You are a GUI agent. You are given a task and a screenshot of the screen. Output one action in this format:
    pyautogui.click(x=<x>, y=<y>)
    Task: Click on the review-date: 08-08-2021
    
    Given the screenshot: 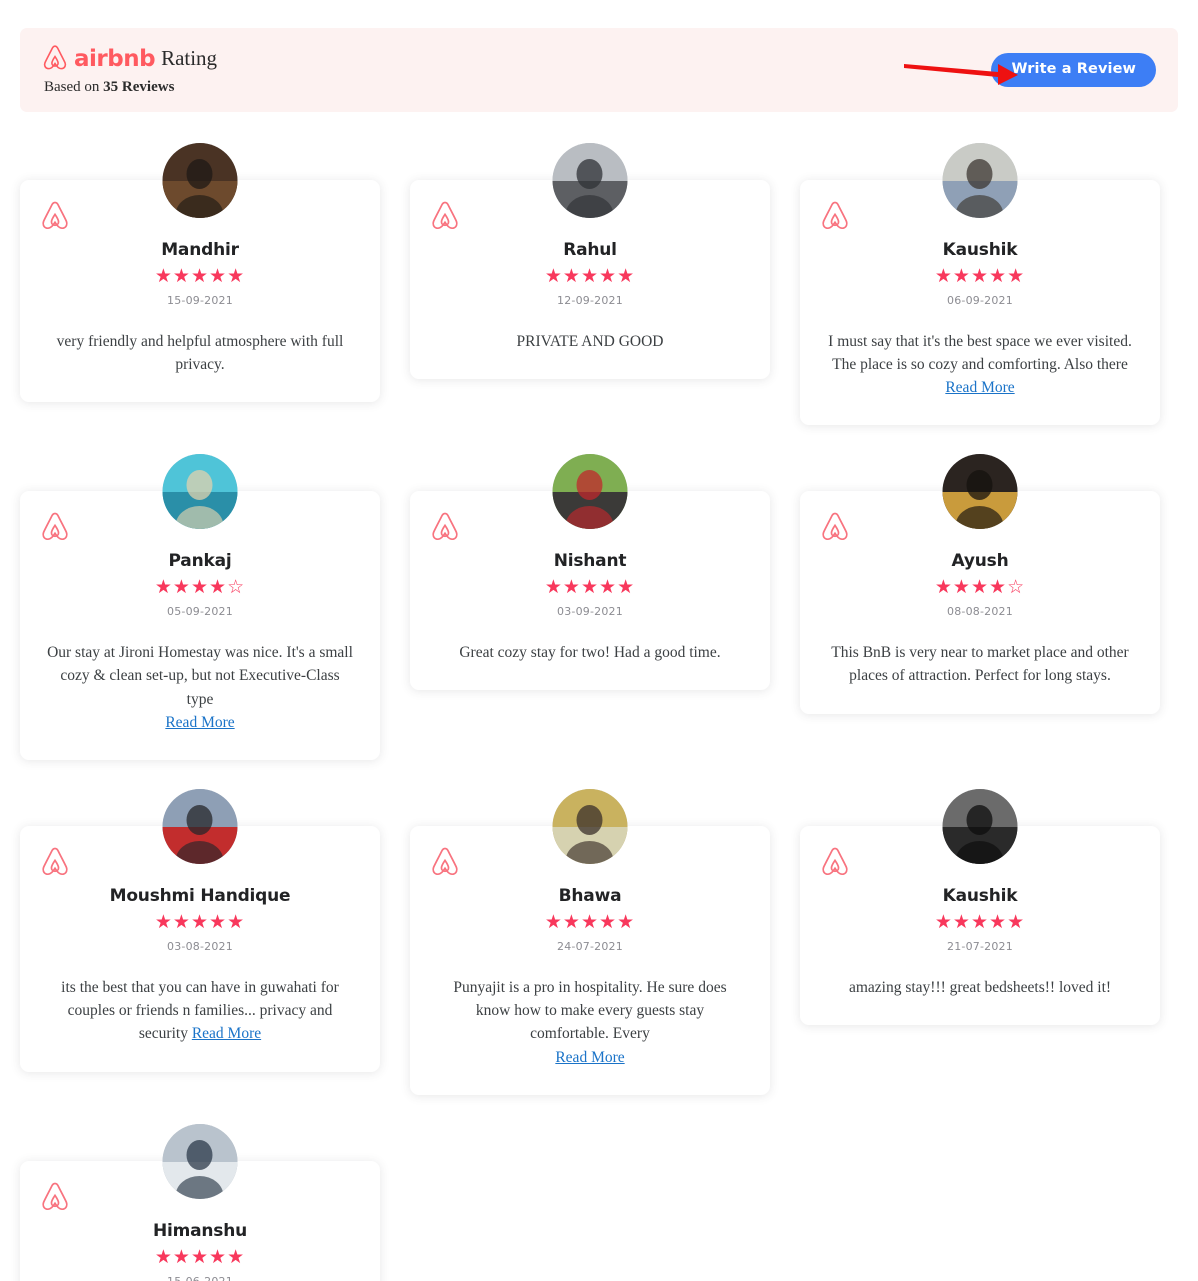 What is the action you would take?
    pyautogui.click(x=980, y=612)
    